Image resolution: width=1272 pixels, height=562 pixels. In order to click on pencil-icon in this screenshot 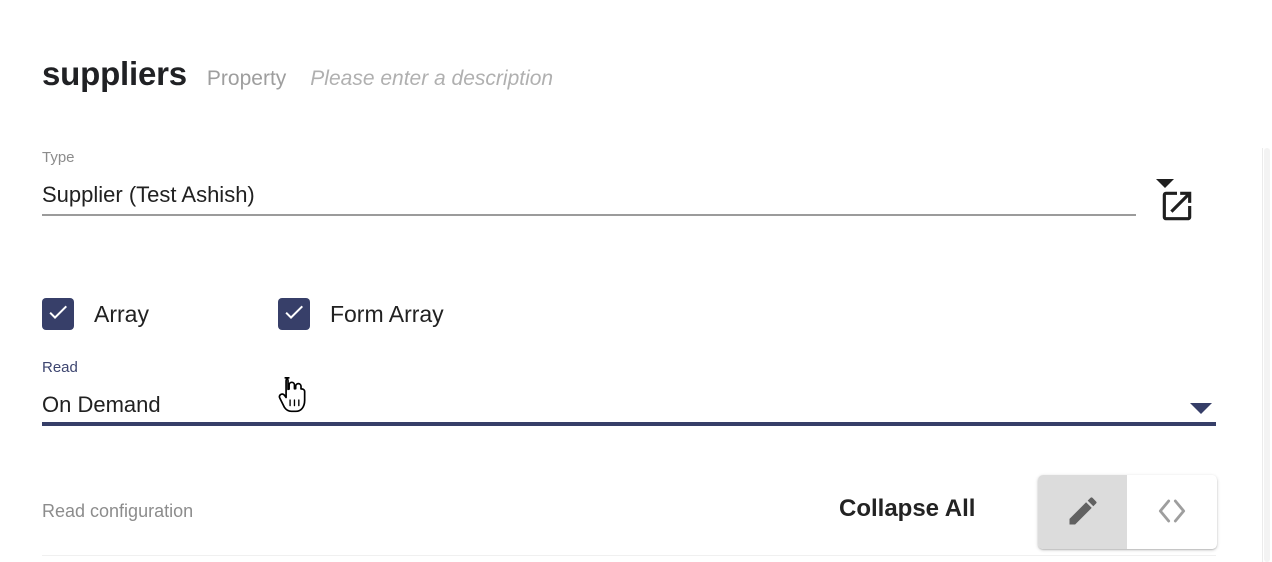, I will do `click(1083, 512)`.